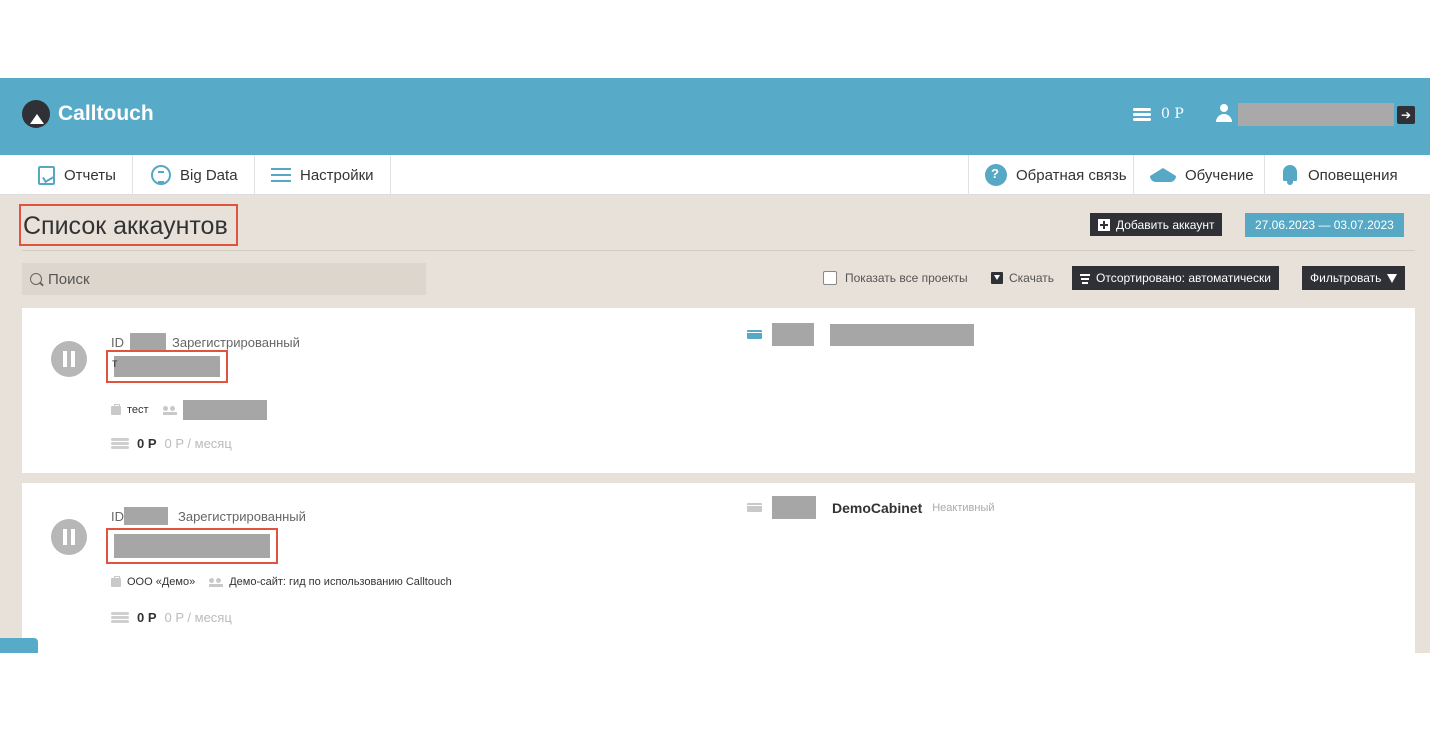 Image resolution: width=1430 pixels, height=731 pixels. What do you see at coordinates (718, 250) in the screenshot?
I see `divider` at bounding box center [718, 250].